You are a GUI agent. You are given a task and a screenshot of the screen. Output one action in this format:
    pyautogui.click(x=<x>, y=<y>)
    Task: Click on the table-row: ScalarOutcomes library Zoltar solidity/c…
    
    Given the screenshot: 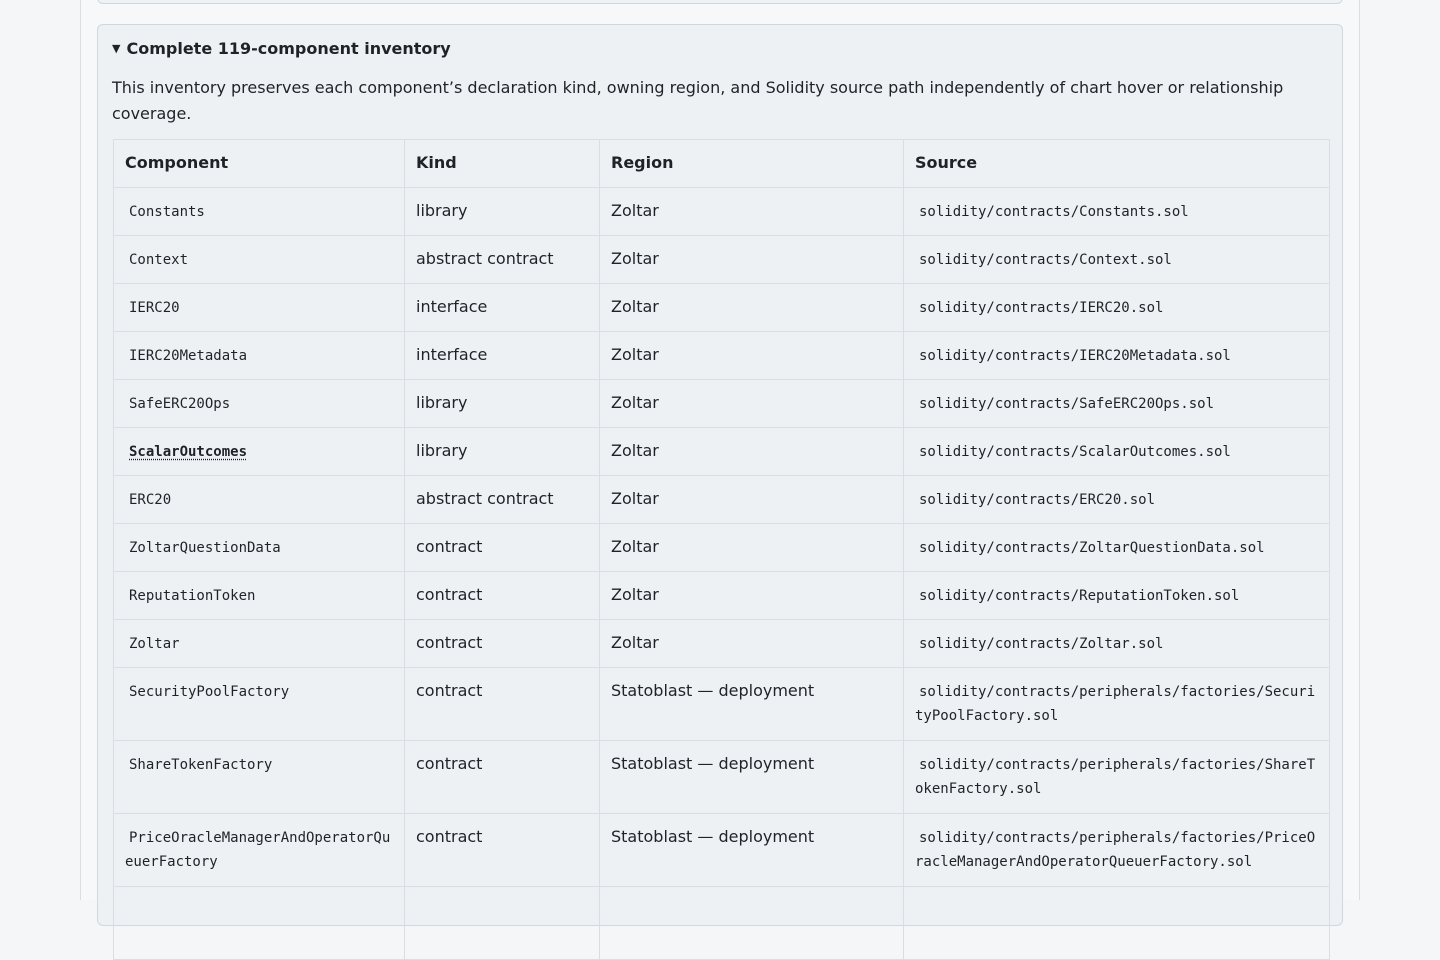 What is the action you would take?
    pyautogui.click(x=721, y=451)
    